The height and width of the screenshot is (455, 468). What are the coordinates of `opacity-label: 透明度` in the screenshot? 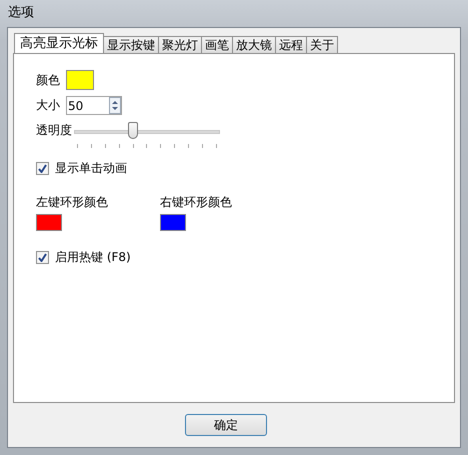 It's located at (54, 130).